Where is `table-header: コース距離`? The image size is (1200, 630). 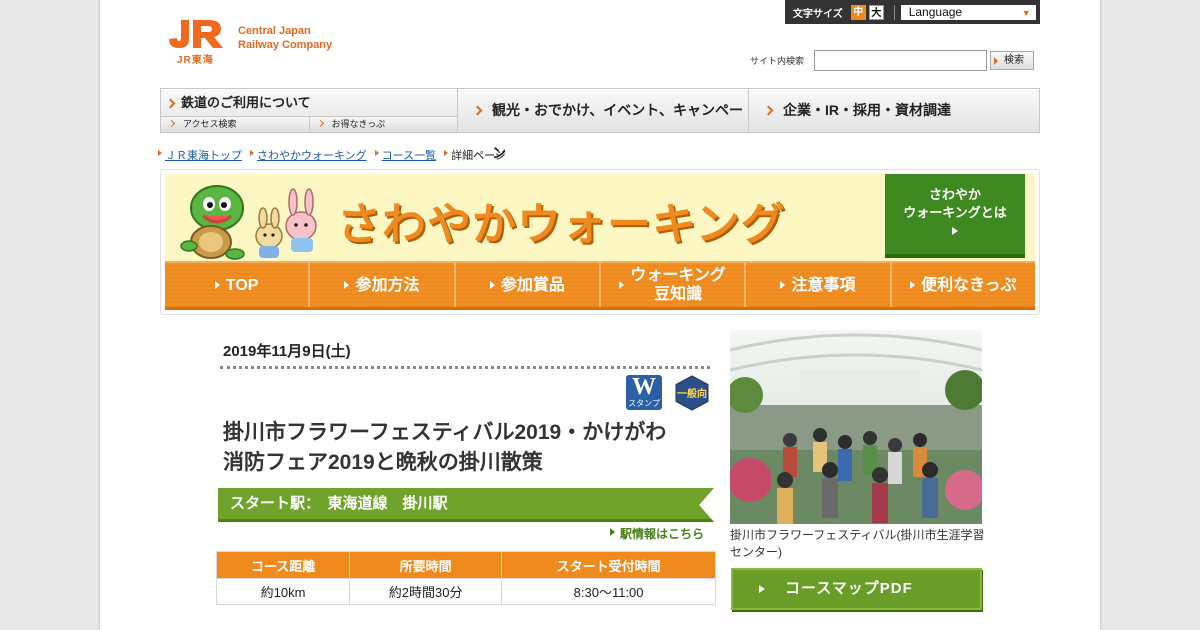
table-header: コース距離 is located at coordinates (283, 565).